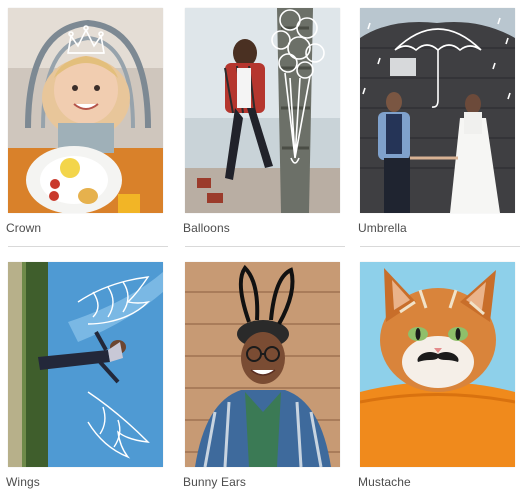  What do you see at coordinates (437, 110) in the screenshot?
I see `umbrella-photo` at bounding box center [437, 110].